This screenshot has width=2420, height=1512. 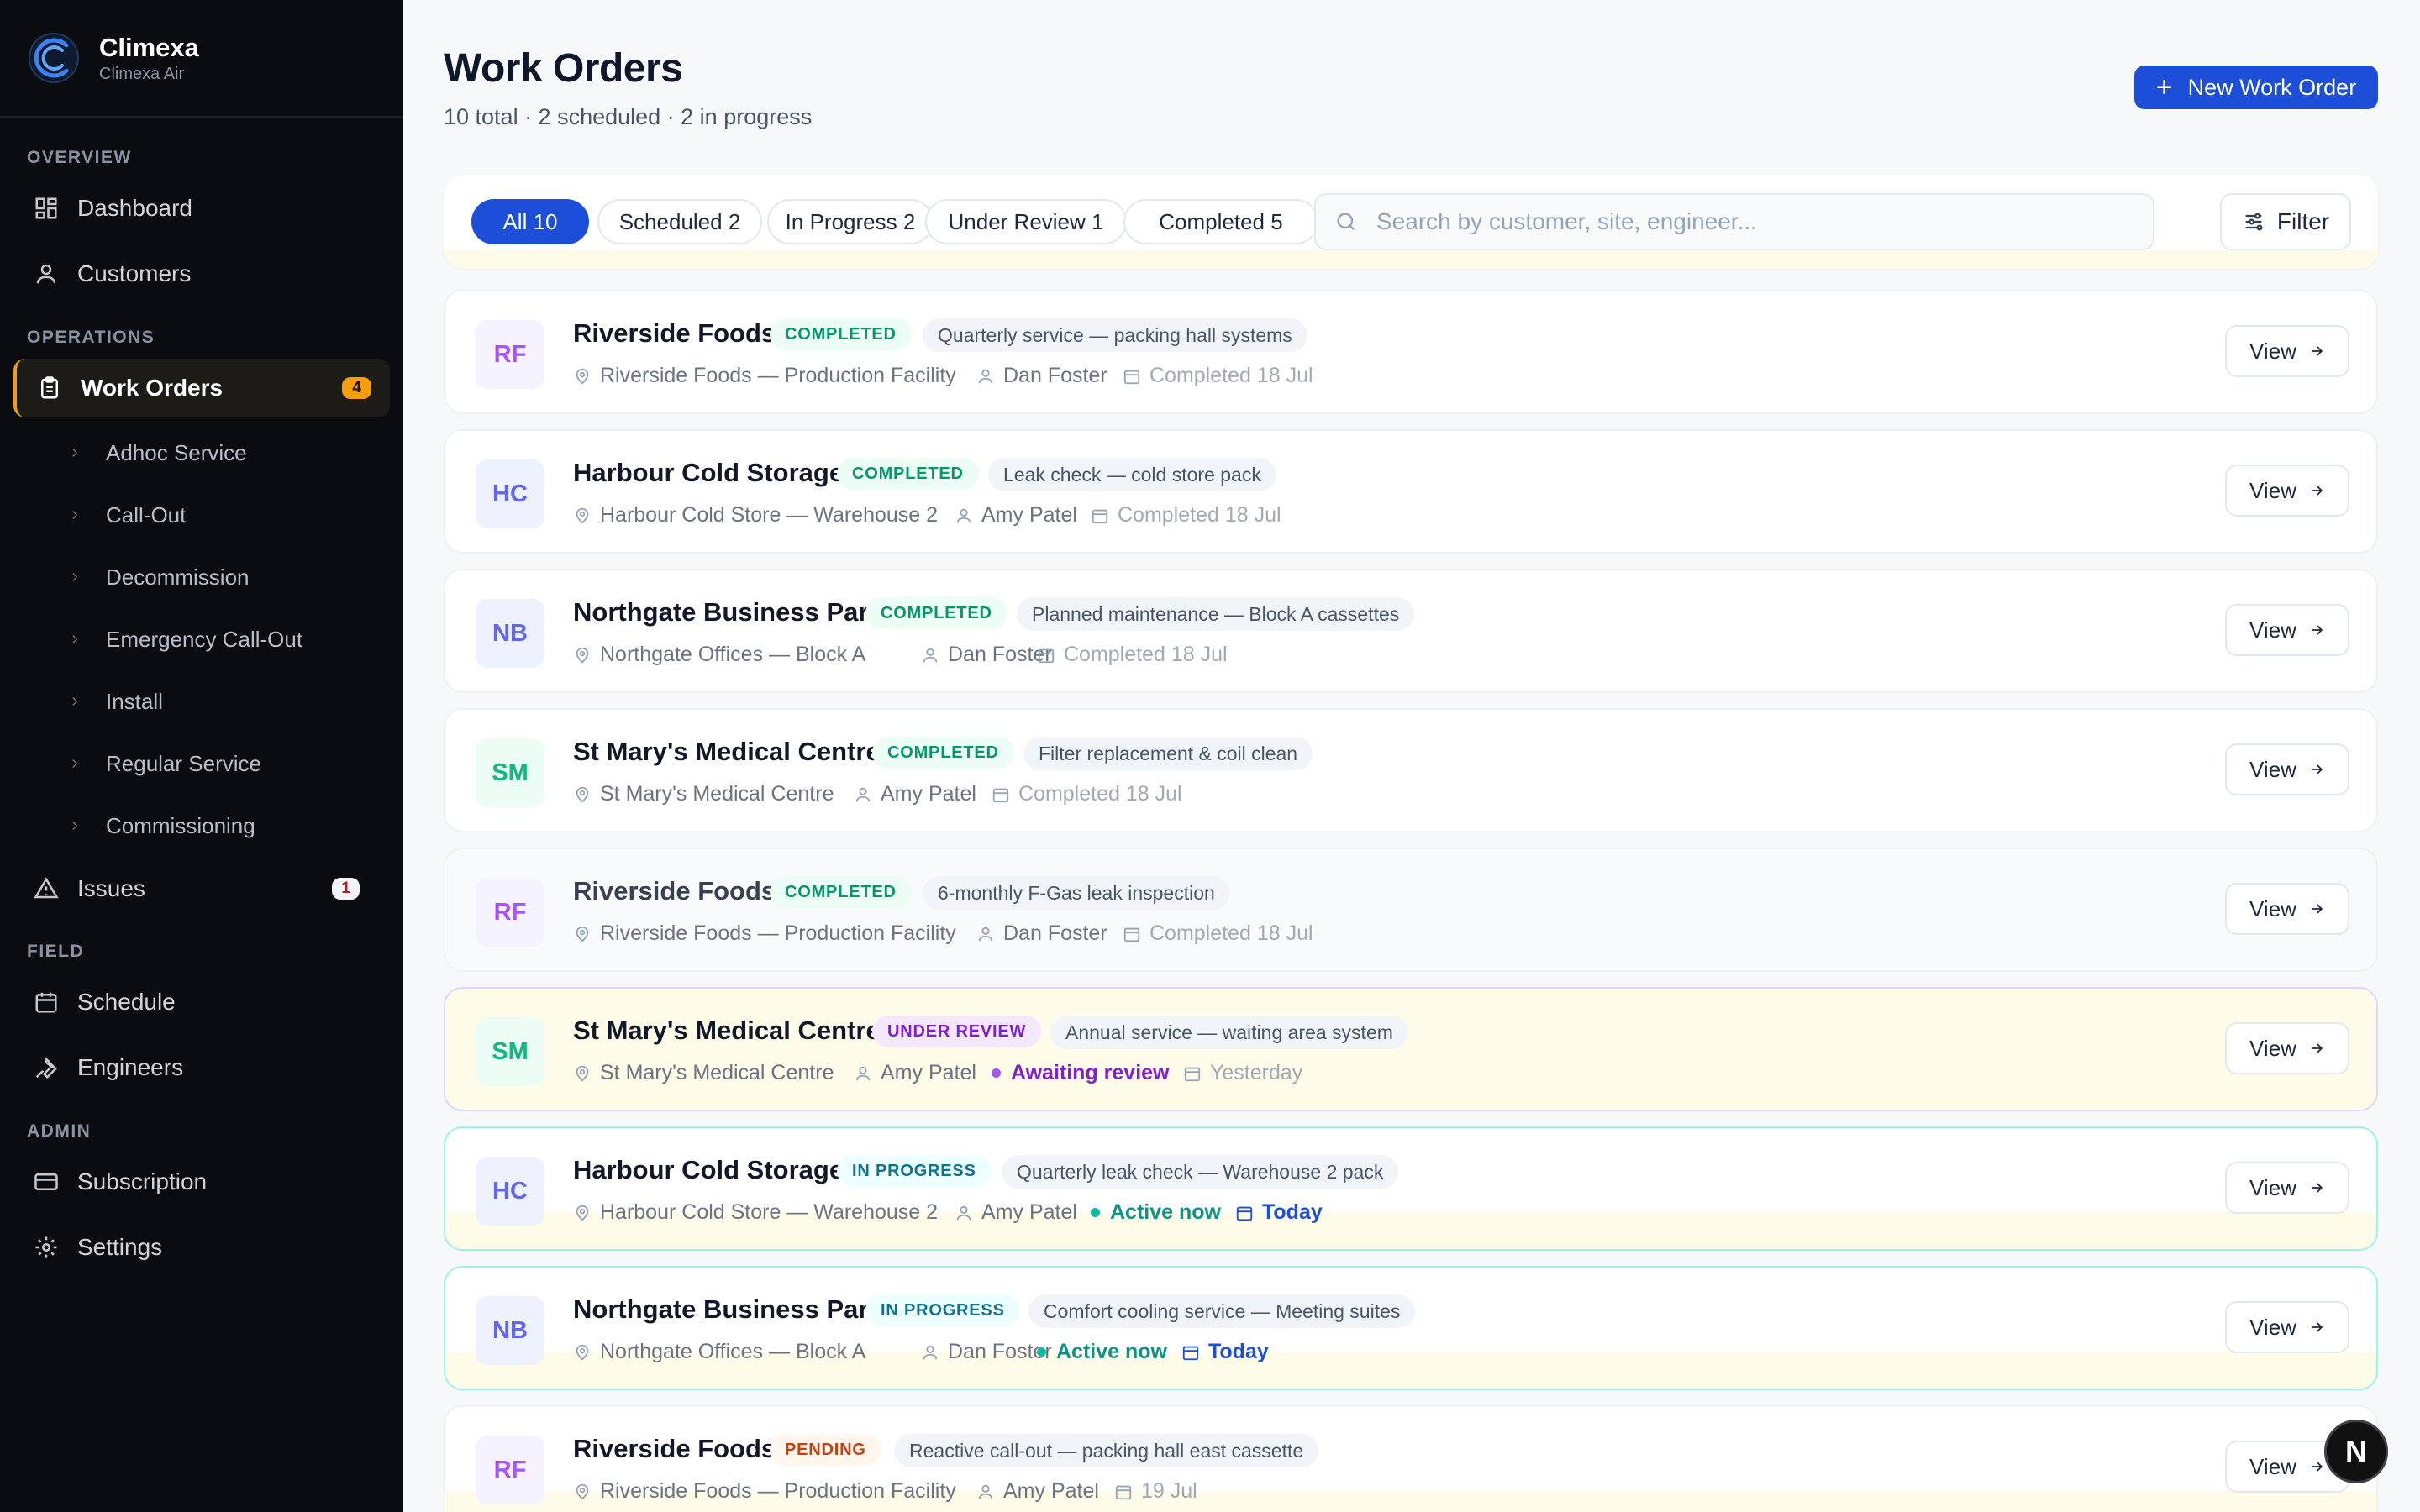 I want to click on new-work-order-button: + New Work Order, so click(x=2256, y=87).